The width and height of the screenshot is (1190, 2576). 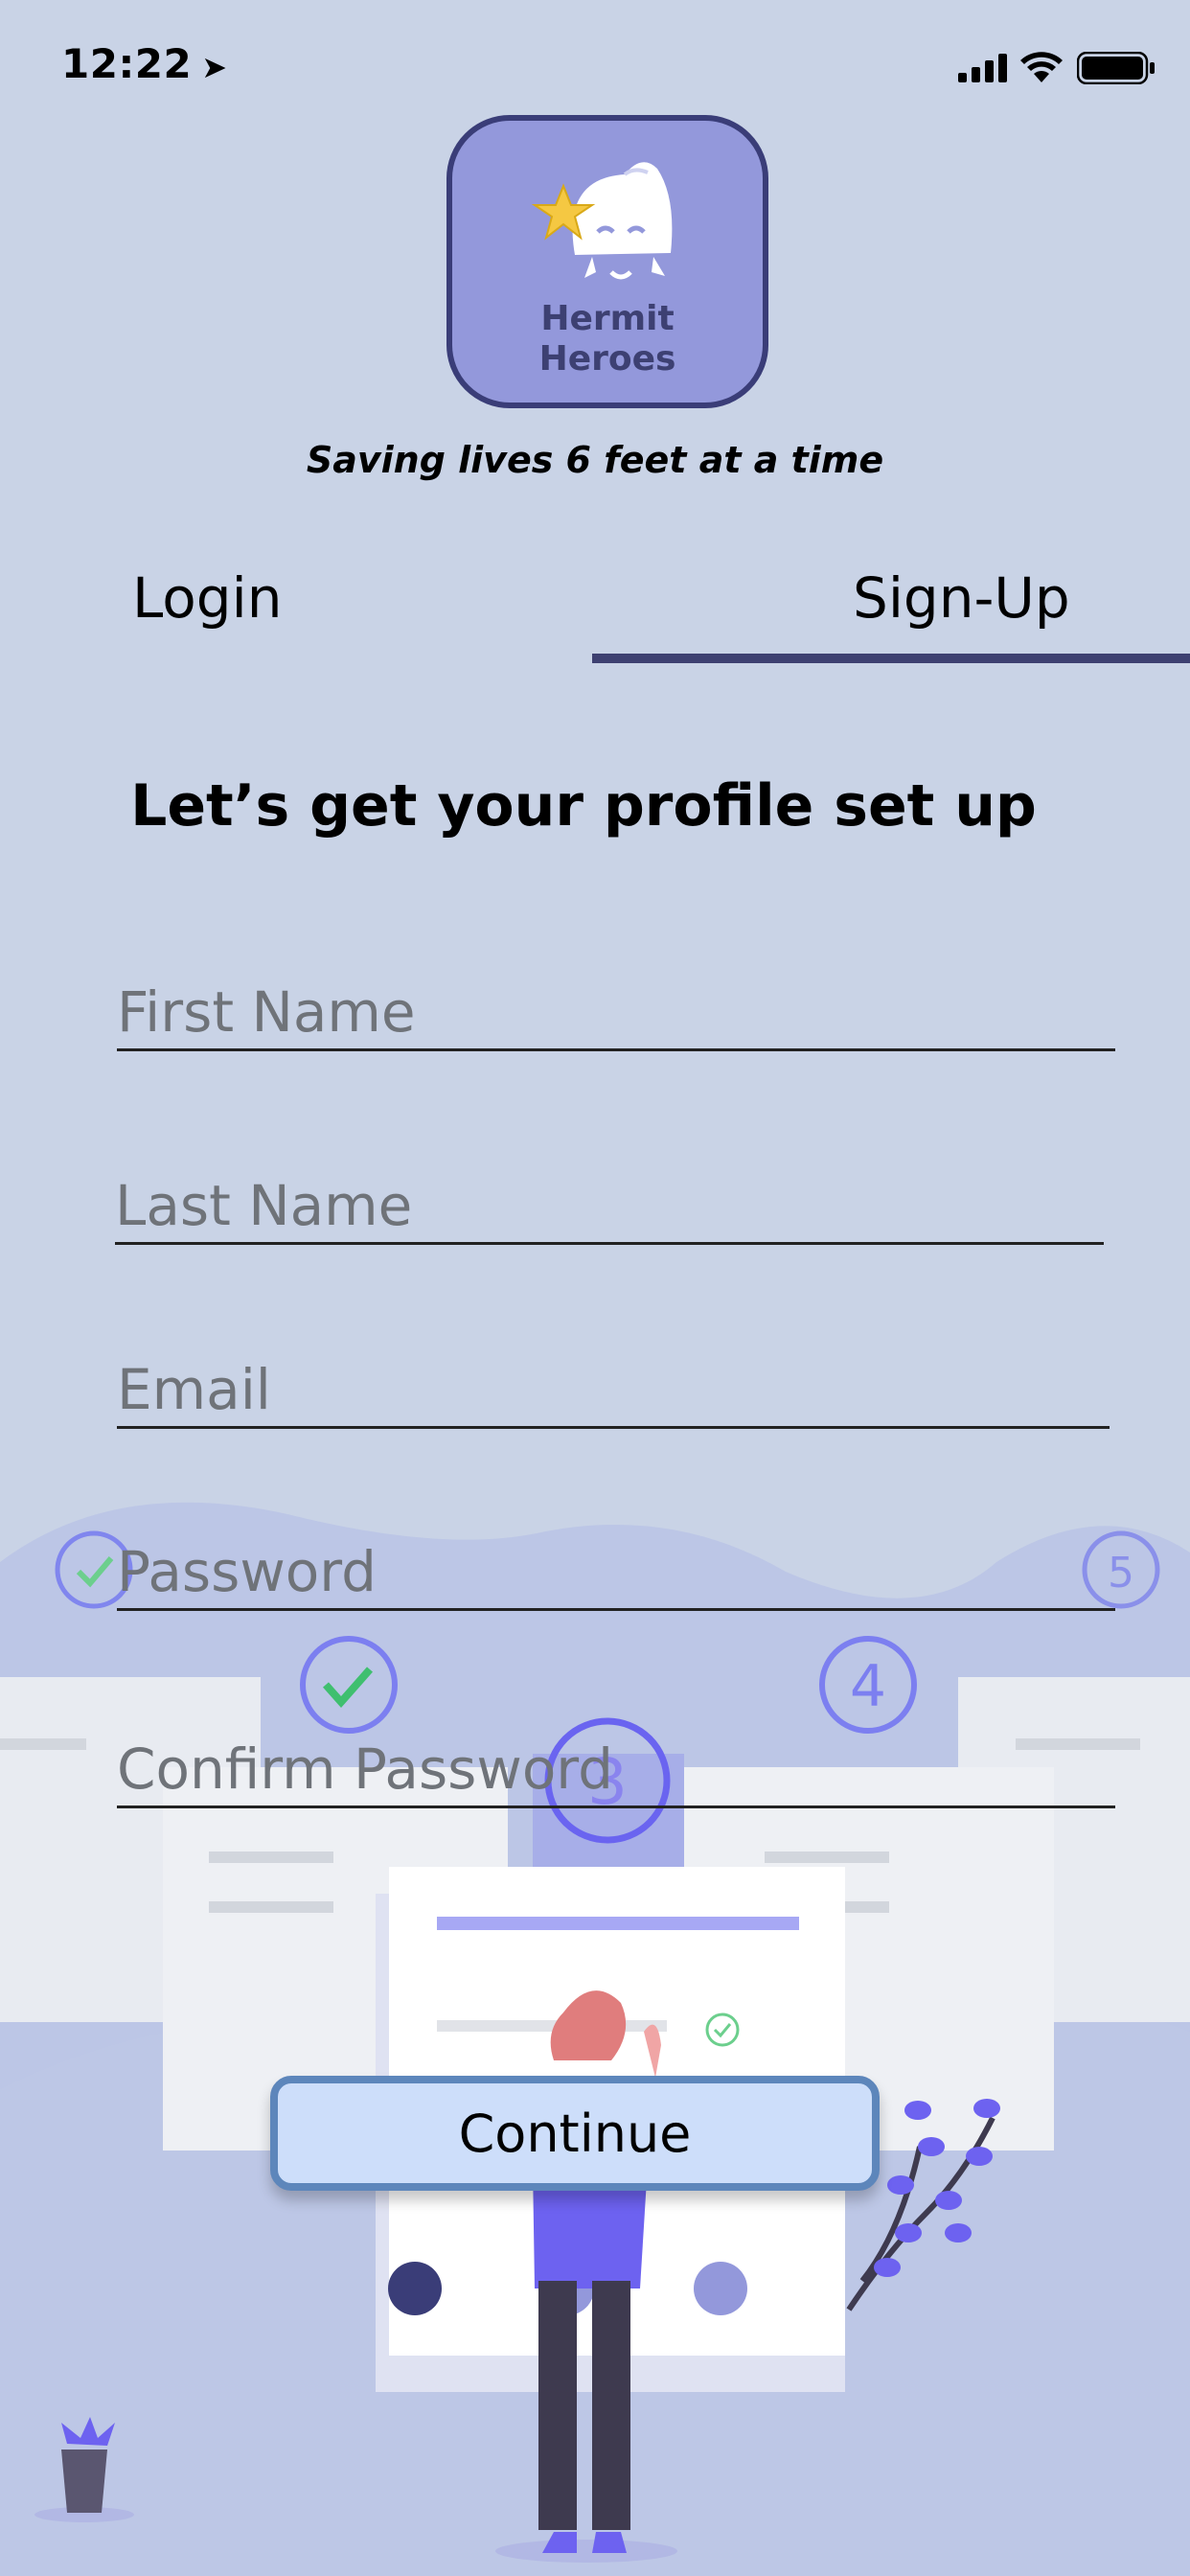 I want to click on app-logo: Hermit Heroes, so click(x=607, y=261).